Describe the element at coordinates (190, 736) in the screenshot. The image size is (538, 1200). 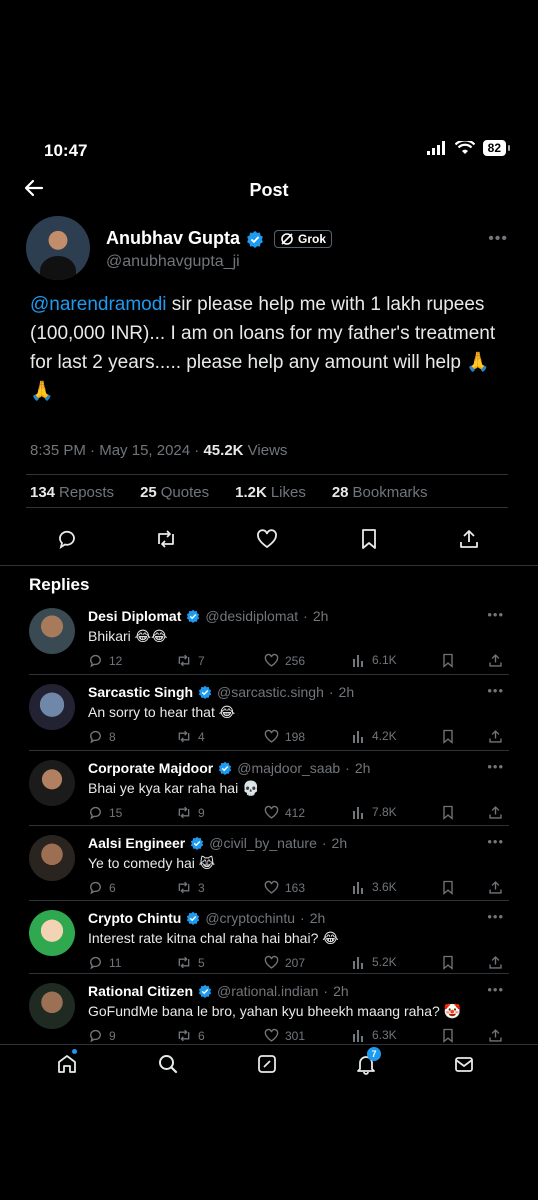
I see `repost-button: 4` at that location.